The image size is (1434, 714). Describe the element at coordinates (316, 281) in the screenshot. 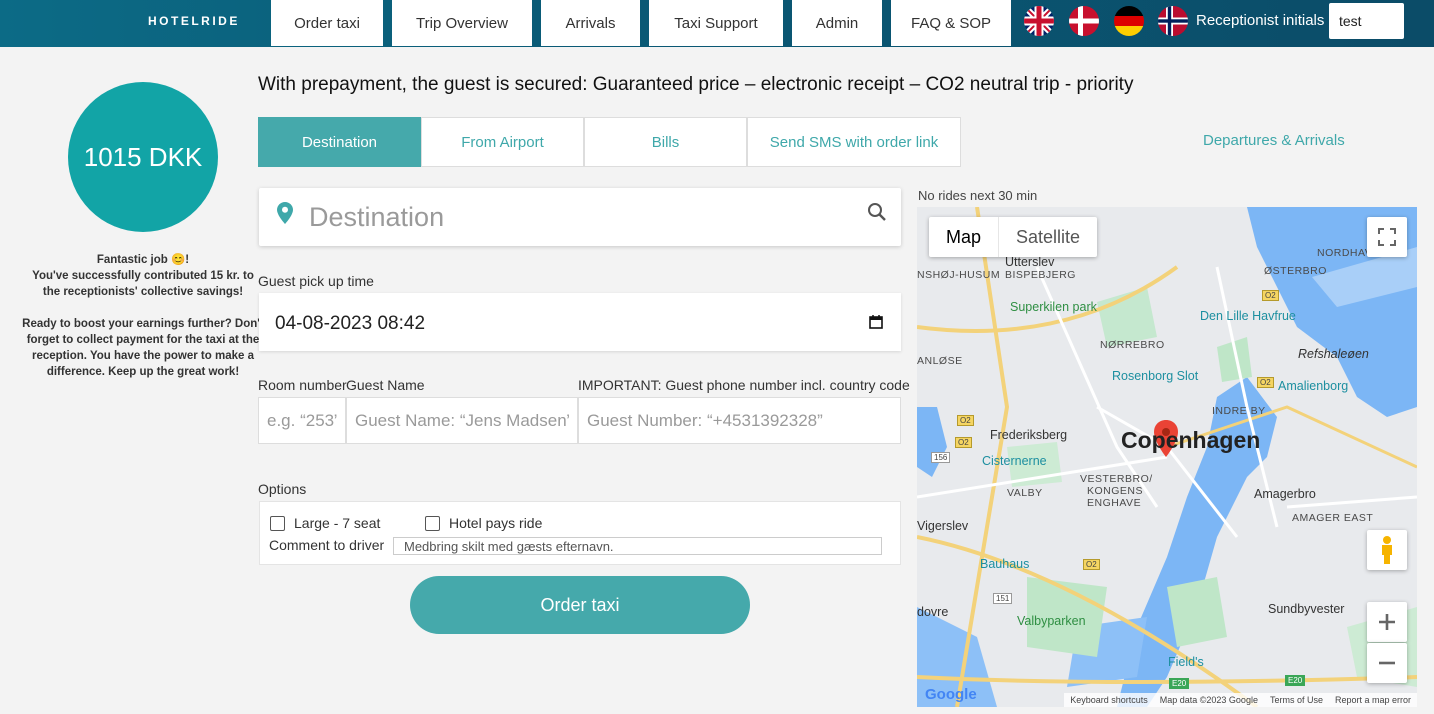

I see `pickup-time-label: Guest pick up time` at that location.